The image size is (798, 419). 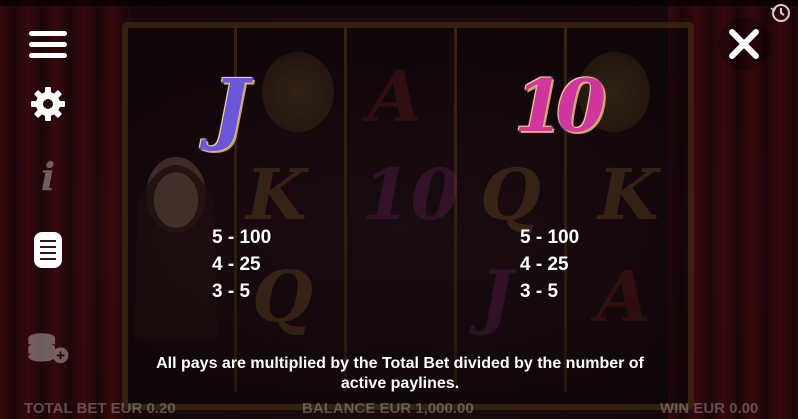 I want to click on bg-scarab, so click(x=298, y=92).